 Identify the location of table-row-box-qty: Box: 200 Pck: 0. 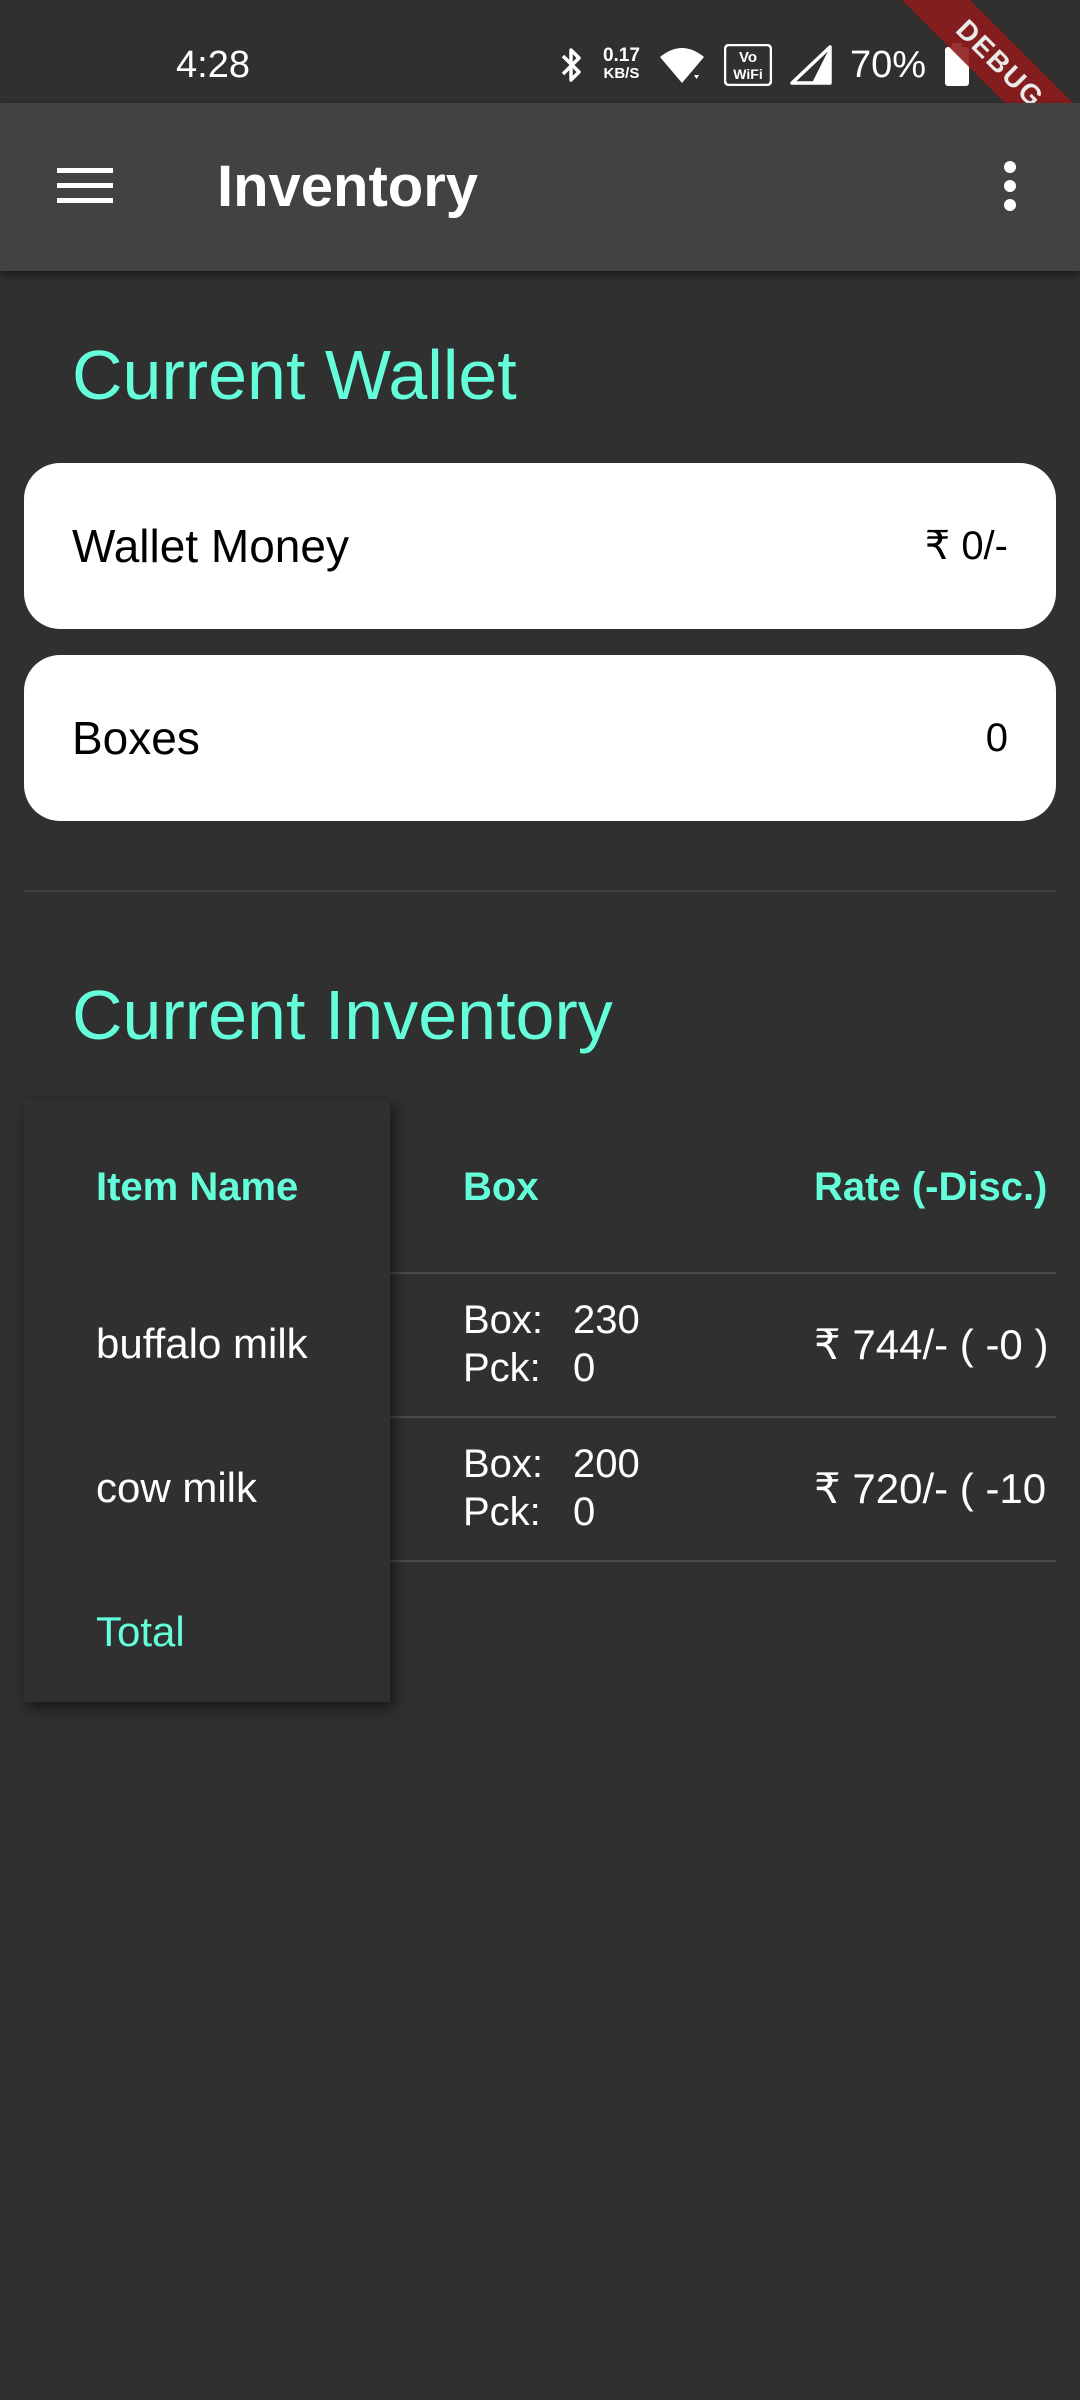
(551, 1488).